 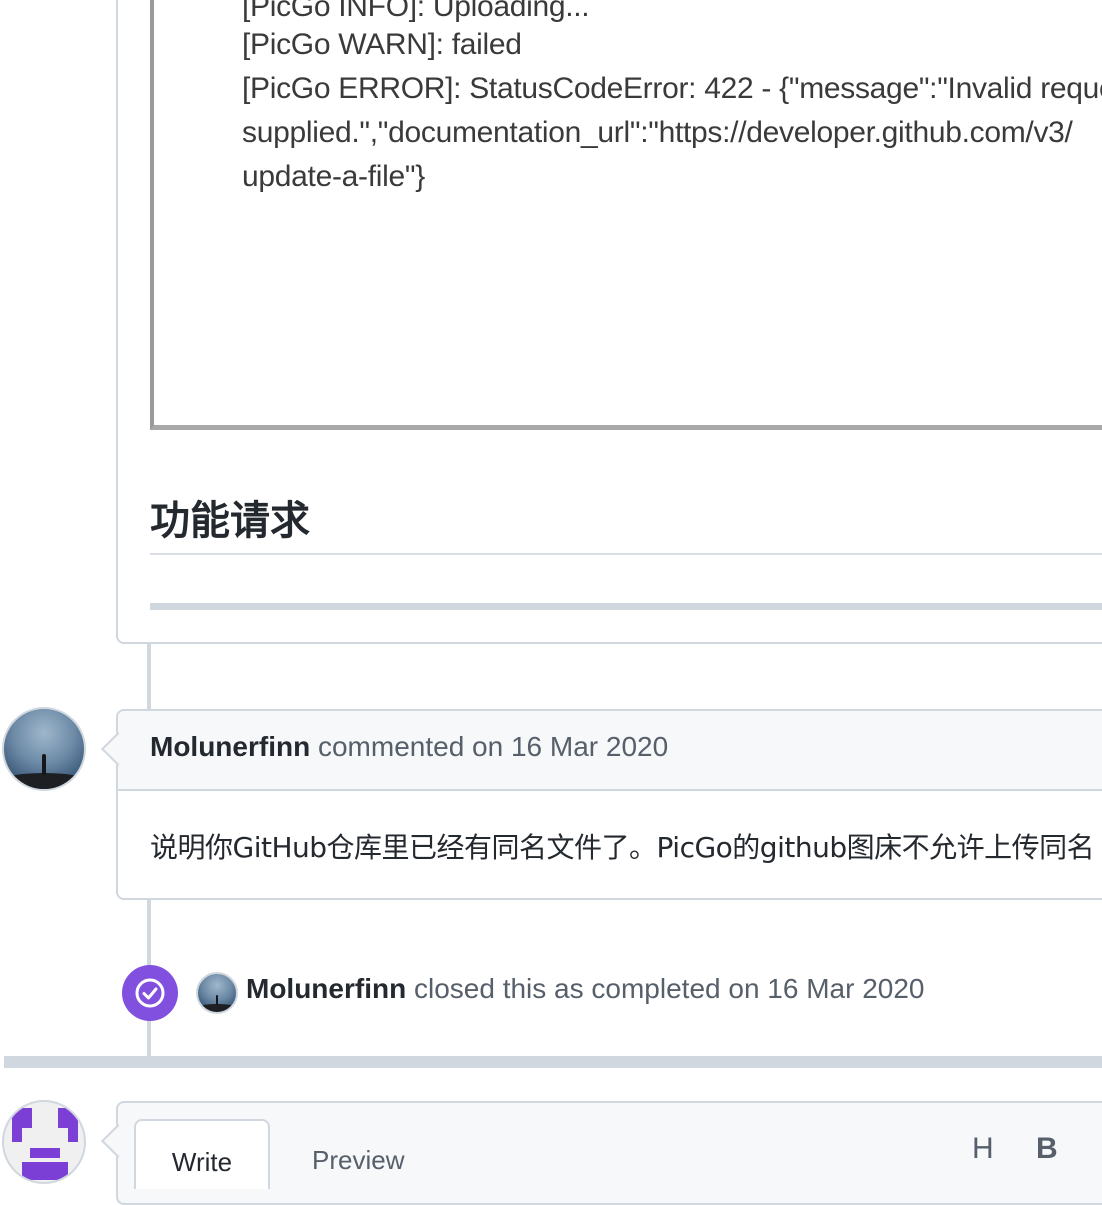 What do you see at coordinates (626, 554) in the screenshot?
I see `heading-divider` at bounding box center [626, 554].